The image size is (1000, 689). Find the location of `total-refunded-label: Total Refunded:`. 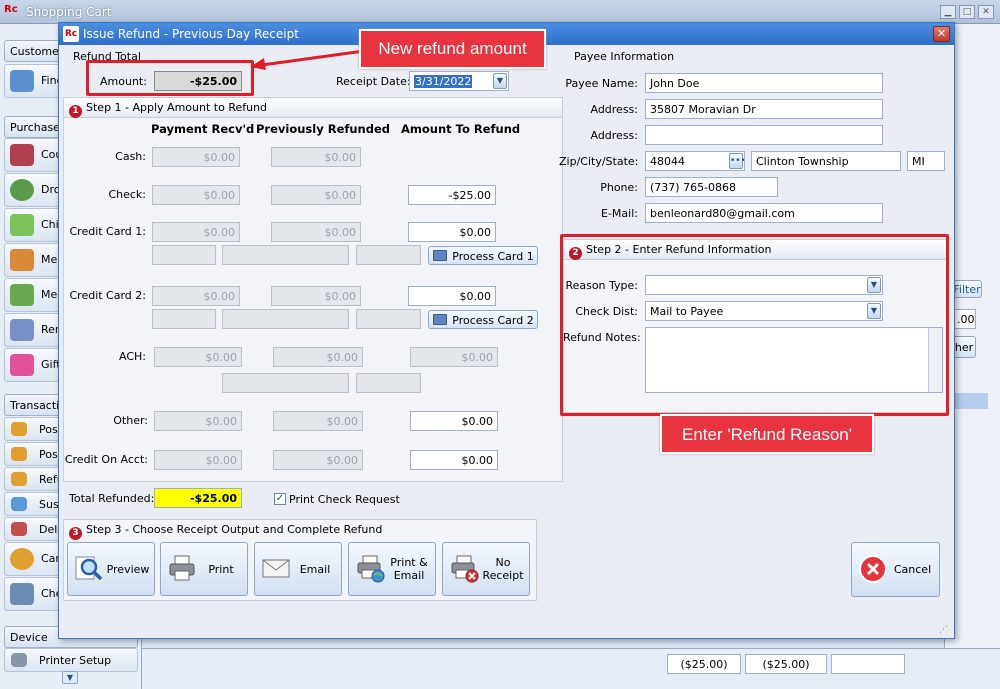

total-refunded-label: Total Refunded: is located at coordinates (112, 498).